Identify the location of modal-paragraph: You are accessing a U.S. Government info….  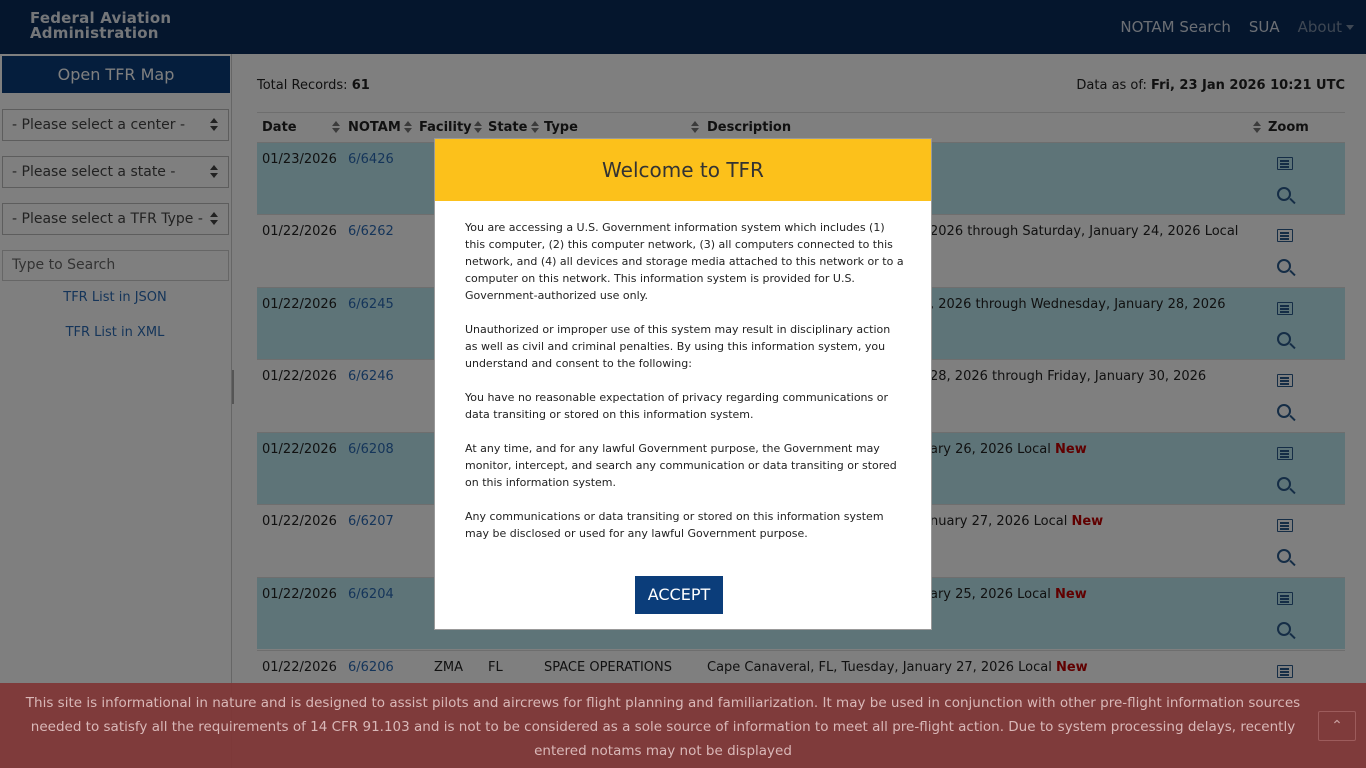
(684, 261).